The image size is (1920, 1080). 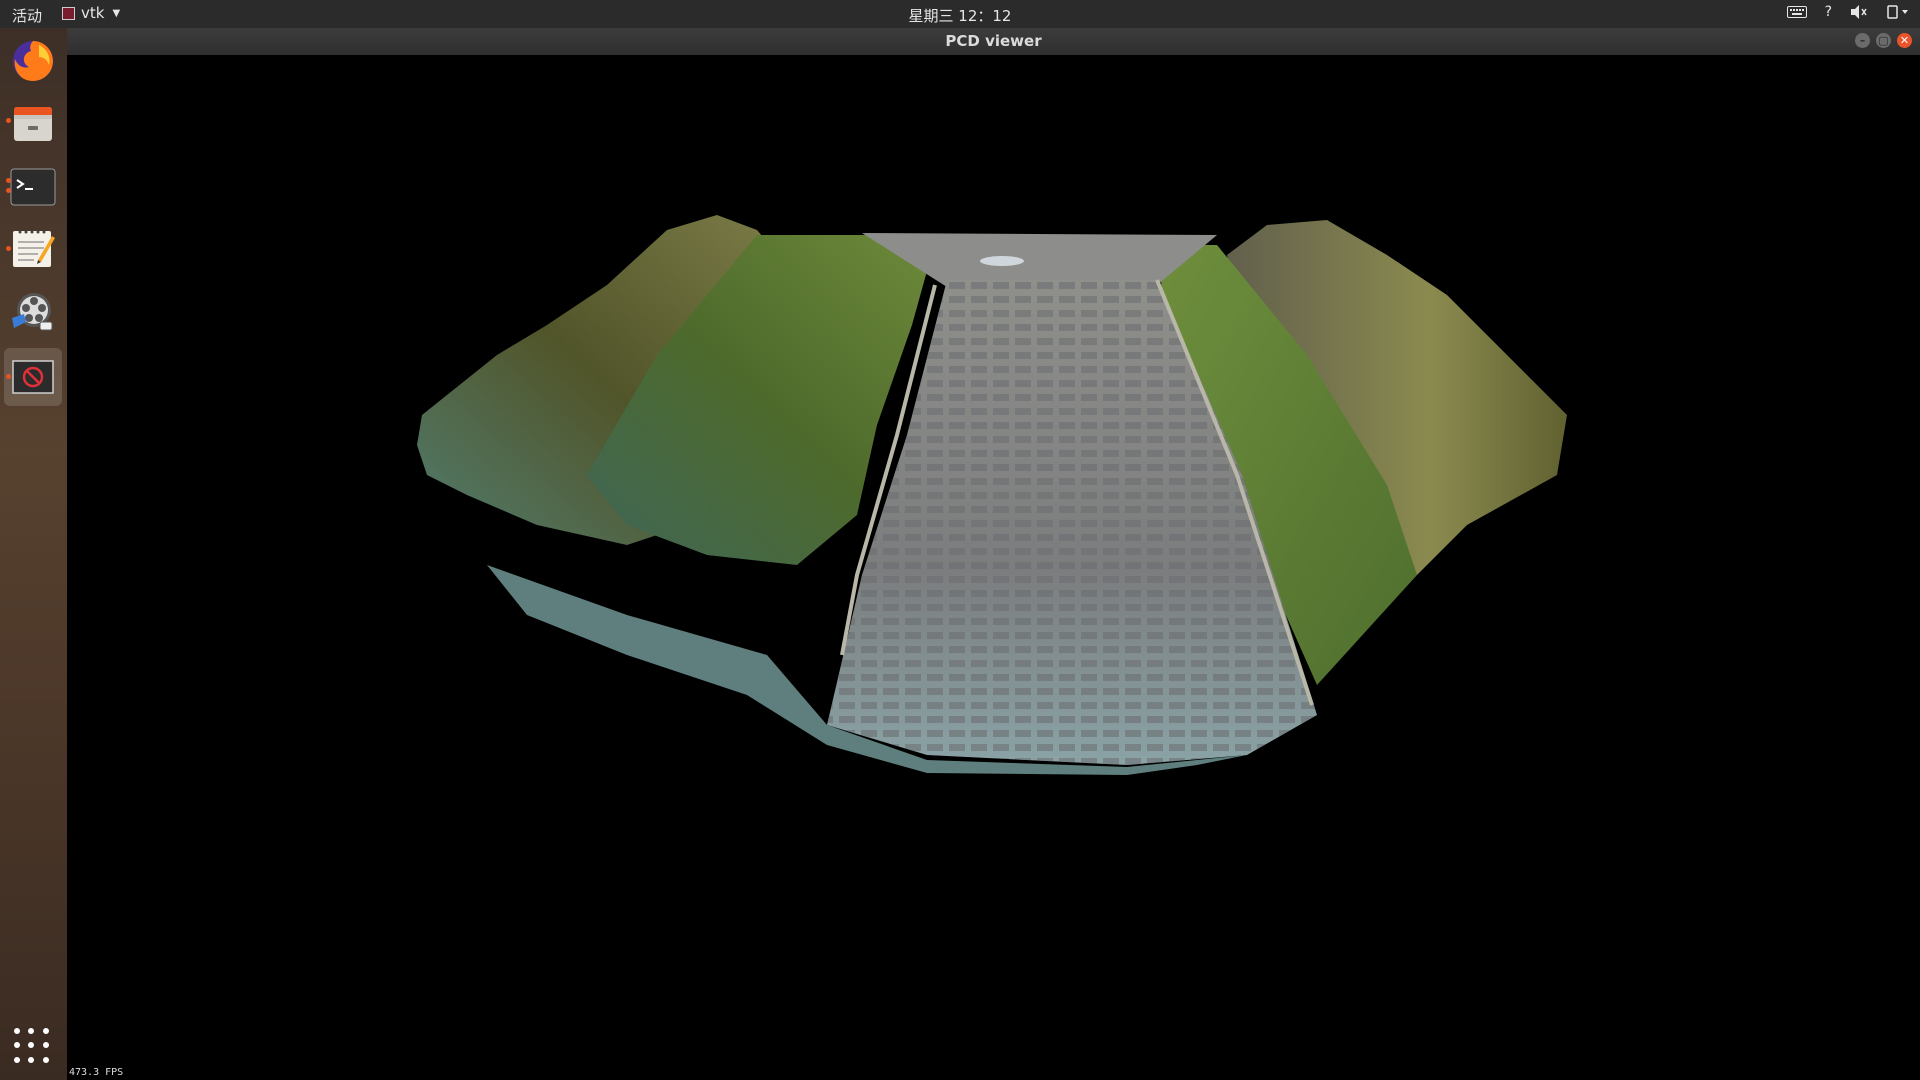 I want to click on dock-item-firefox, so click(x=33, y=61).